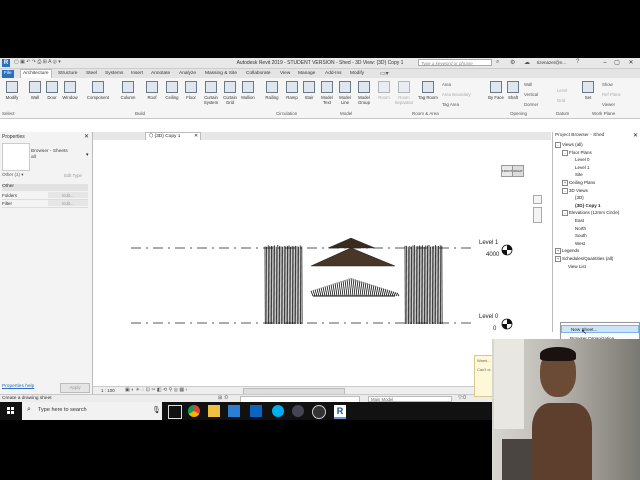  I want to click on obs-icon, so click(319, 412).